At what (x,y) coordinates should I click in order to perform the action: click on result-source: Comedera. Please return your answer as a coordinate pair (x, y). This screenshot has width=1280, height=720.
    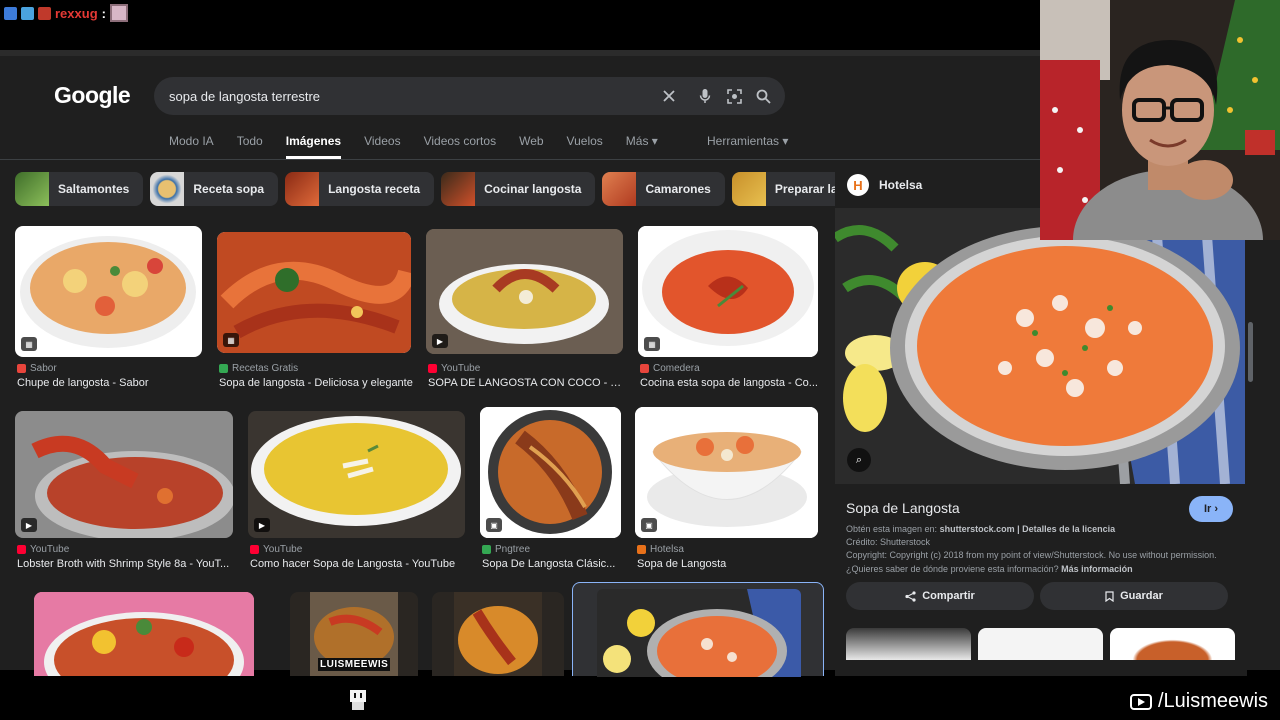
    Looking at the image, I should click on (670, 368).